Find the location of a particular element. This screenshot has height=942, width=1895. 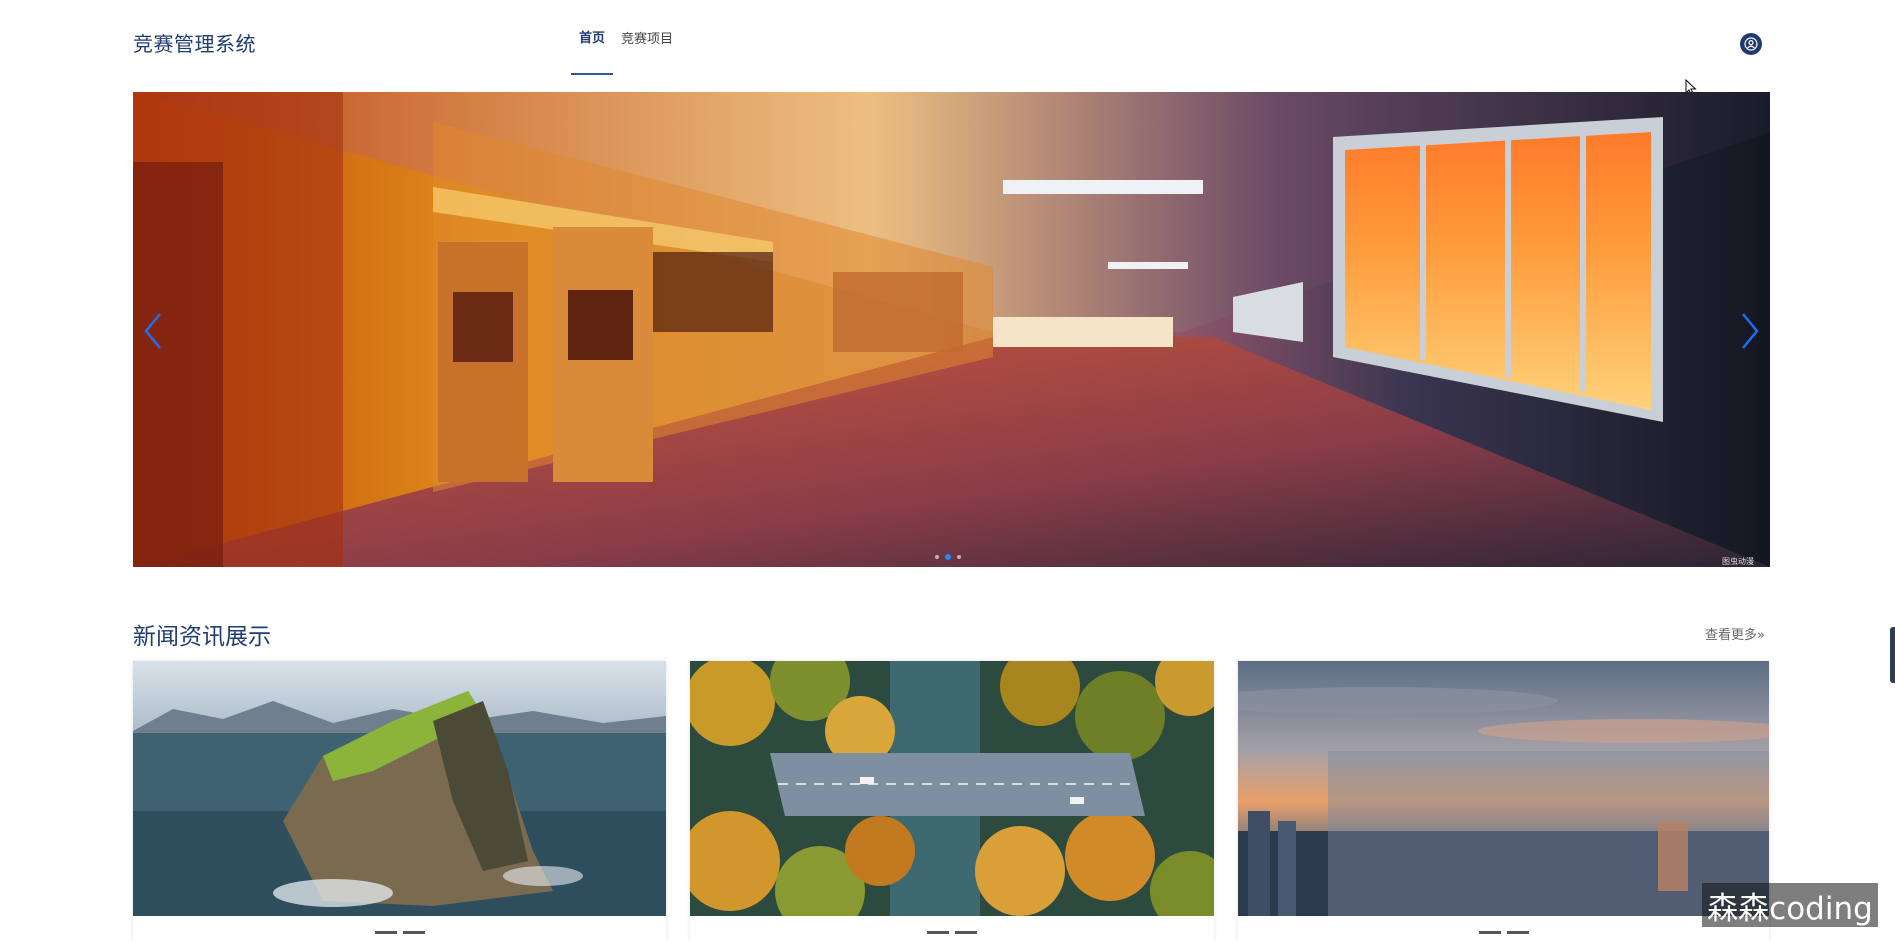

chevron-right-icon is located at coordinates (1750, 331).